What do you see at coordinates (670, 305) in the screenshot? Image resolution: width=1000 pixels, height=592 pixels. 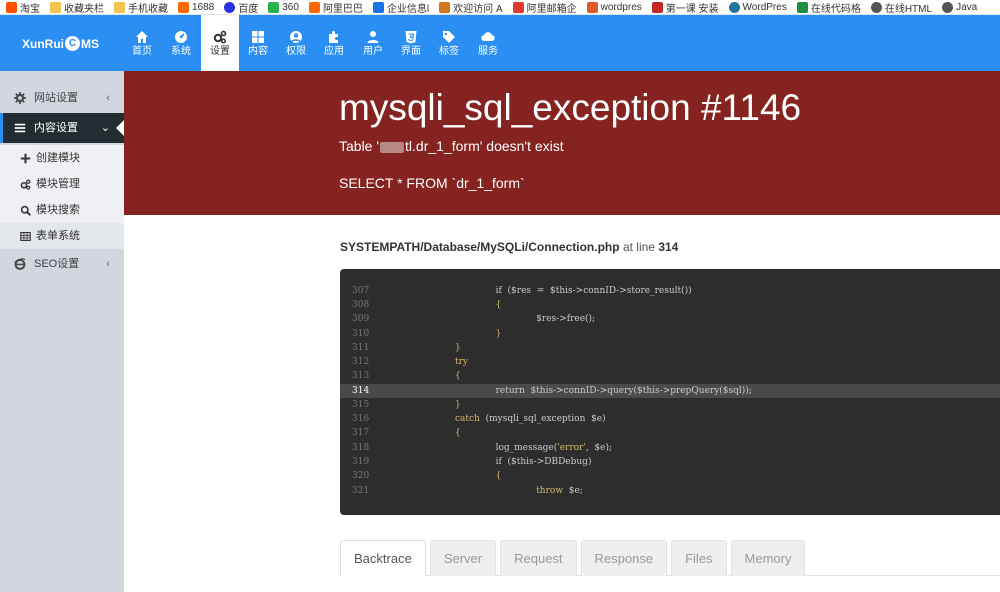 I see `code-line: 308 {` at bounding box center [670, 305].